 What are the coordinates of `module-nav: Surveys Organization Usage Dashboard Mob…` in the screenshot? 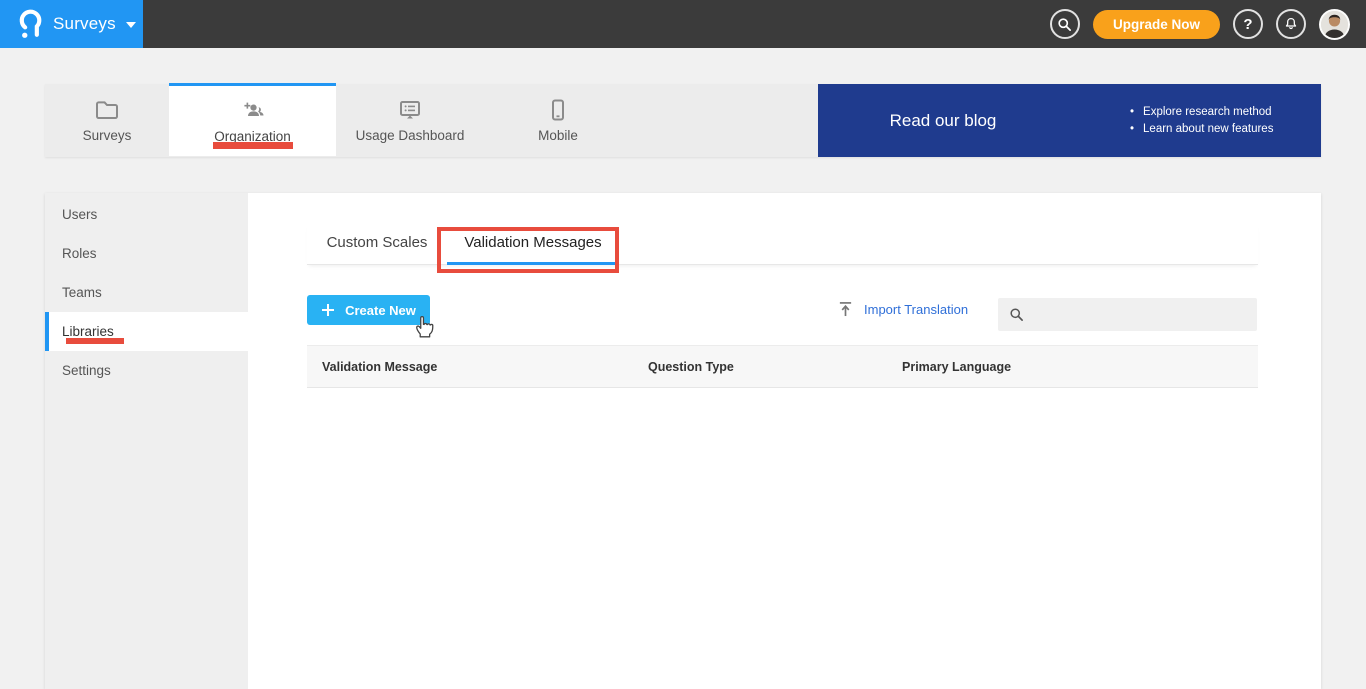 It's located at (683, 120).